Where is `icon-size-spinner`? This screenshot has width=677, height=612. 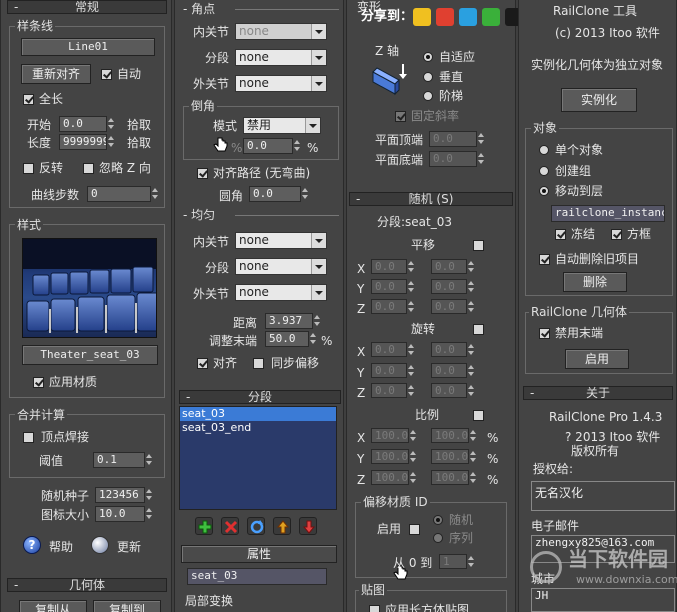 icon-size-spinner is located at coordinates (149, 514).